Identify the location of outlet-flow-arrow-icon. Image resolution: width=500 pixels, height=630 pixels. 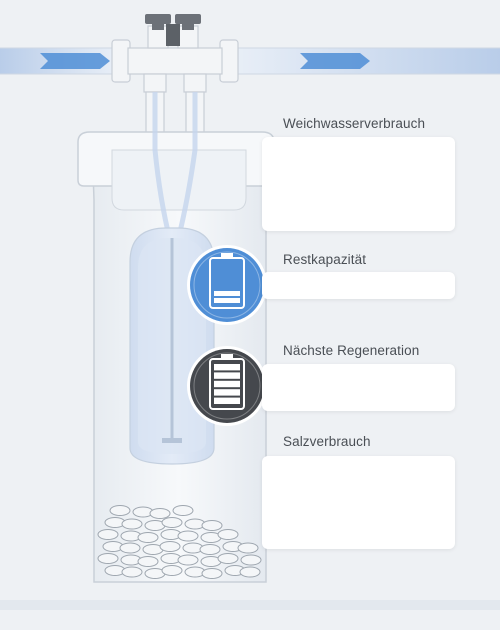
(335, 61).